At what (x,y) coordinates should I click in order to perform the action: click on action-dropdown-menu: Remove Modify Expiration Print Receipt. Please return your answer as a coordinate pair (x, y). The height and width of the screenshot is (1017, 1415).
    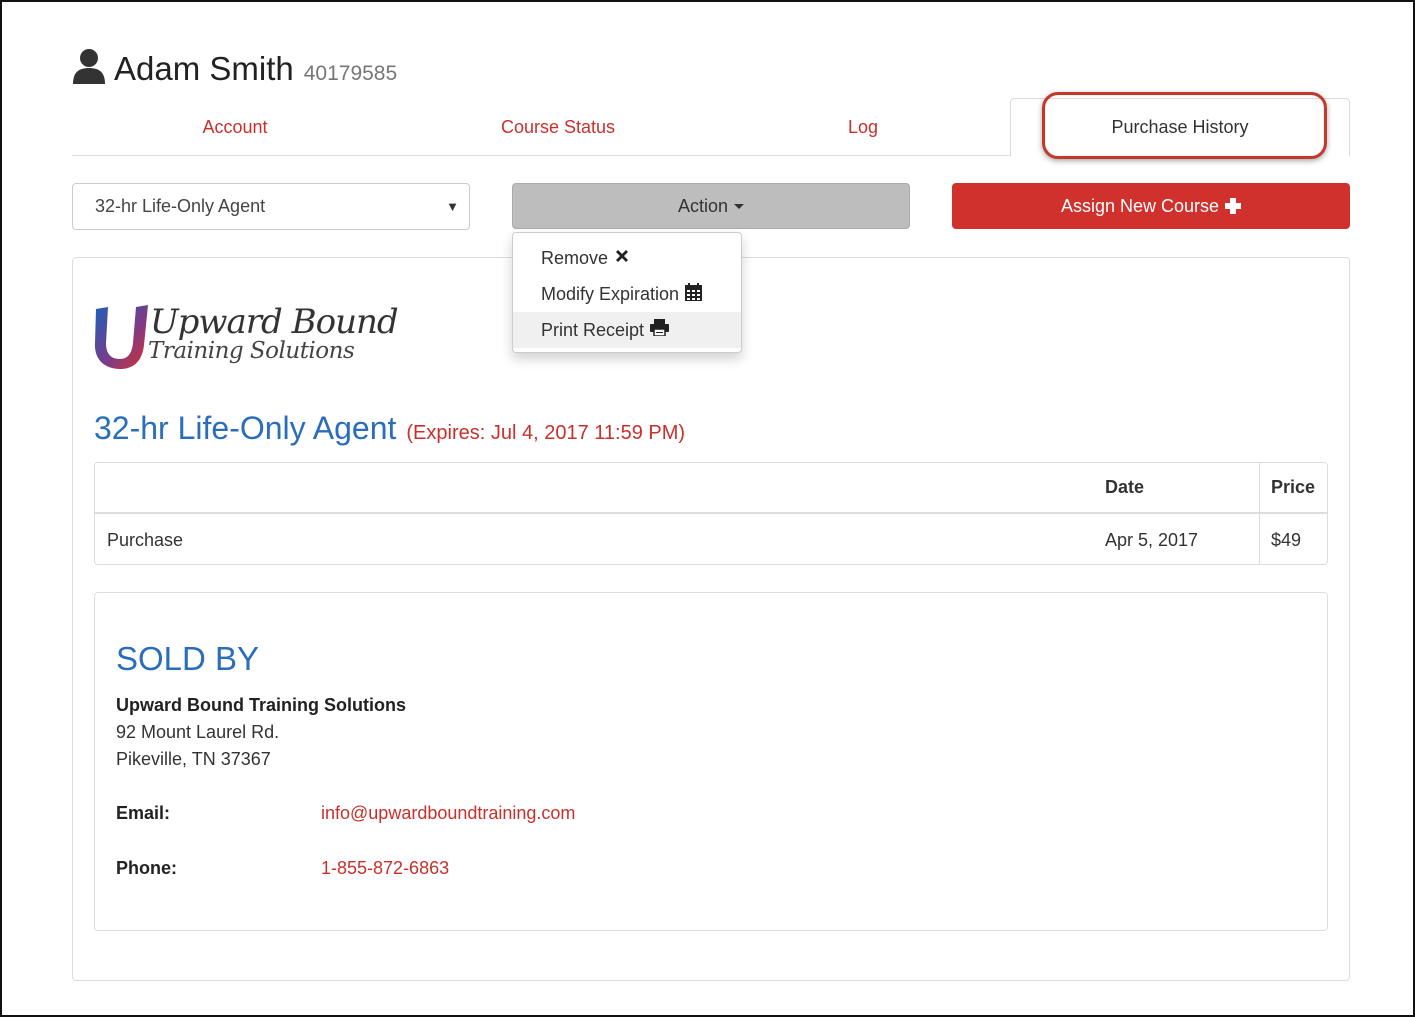
    Looking at the image, I should click on (627, 292).